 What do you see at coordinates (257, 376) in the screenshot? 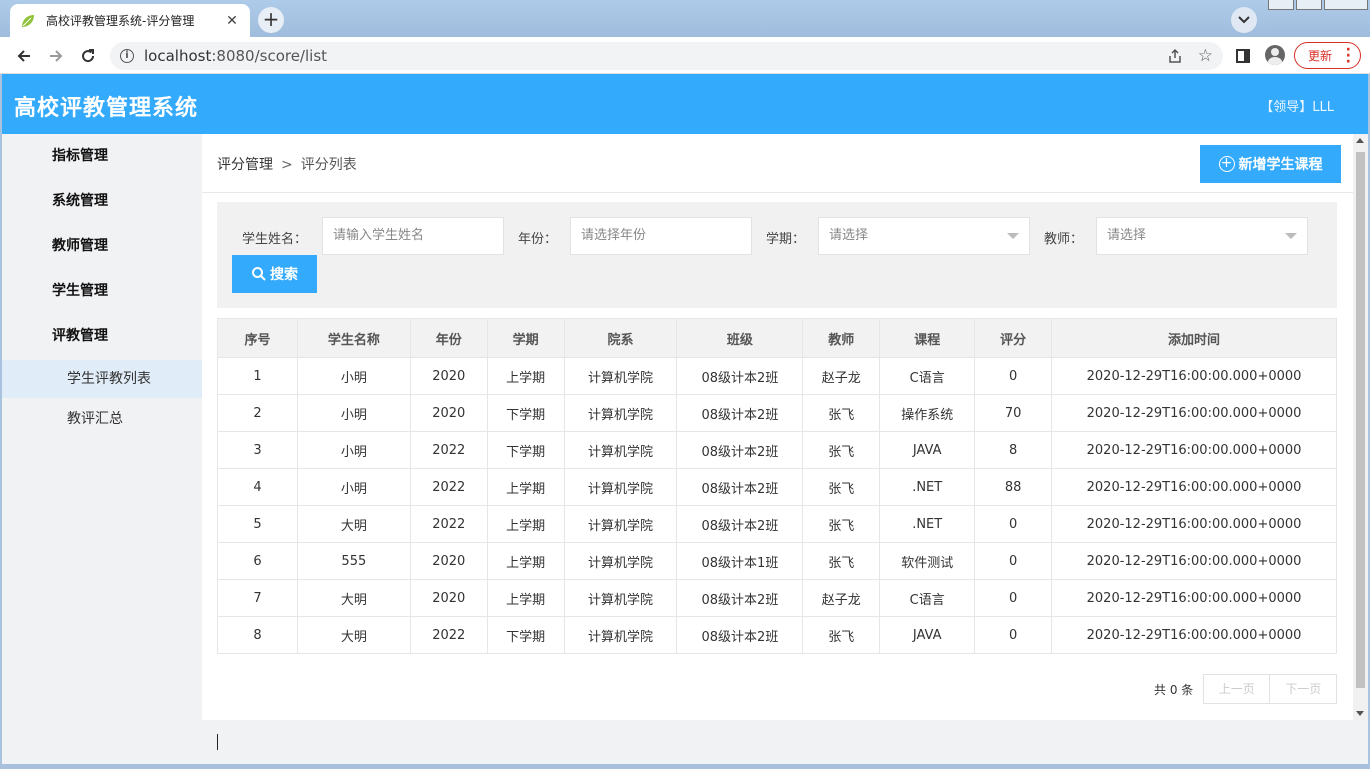
I see `table-cell: 1` at bounding box center [257, 376].